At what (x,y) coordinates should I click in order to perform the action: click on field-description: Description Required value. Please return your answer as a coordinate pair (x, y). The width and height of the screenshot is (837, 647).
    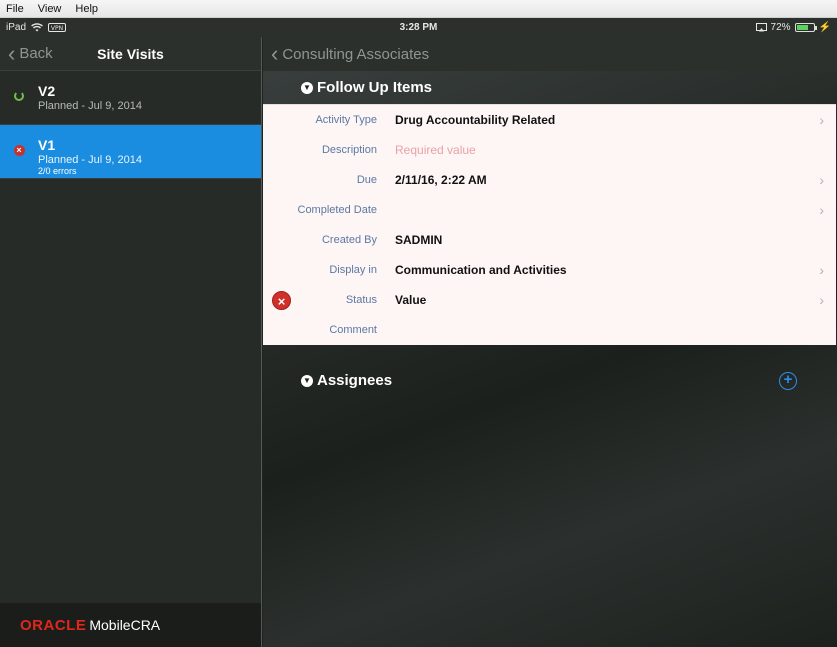
    Looking at the image, I should click on (549, 150).